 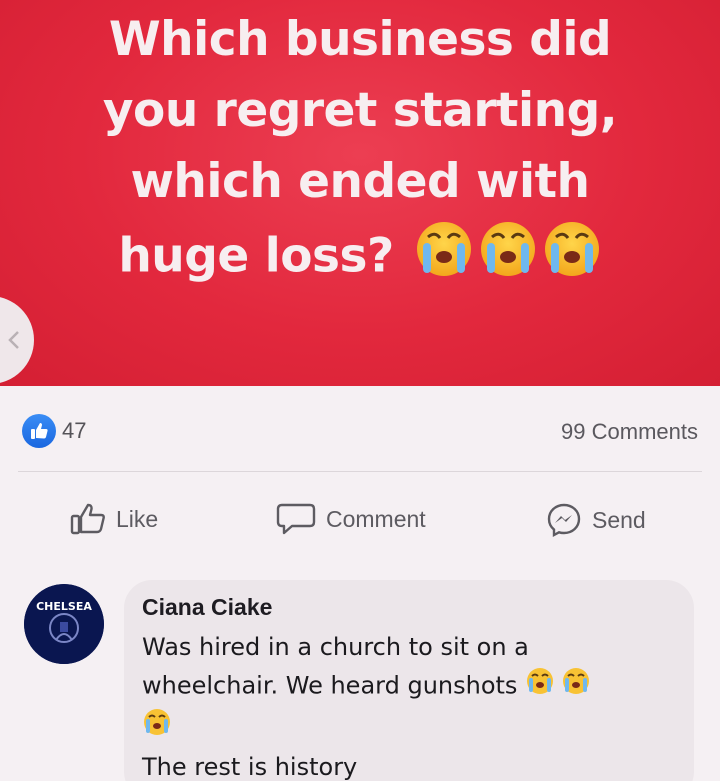 I want to click on comment-button: Comment, so click(x=351, y=519).